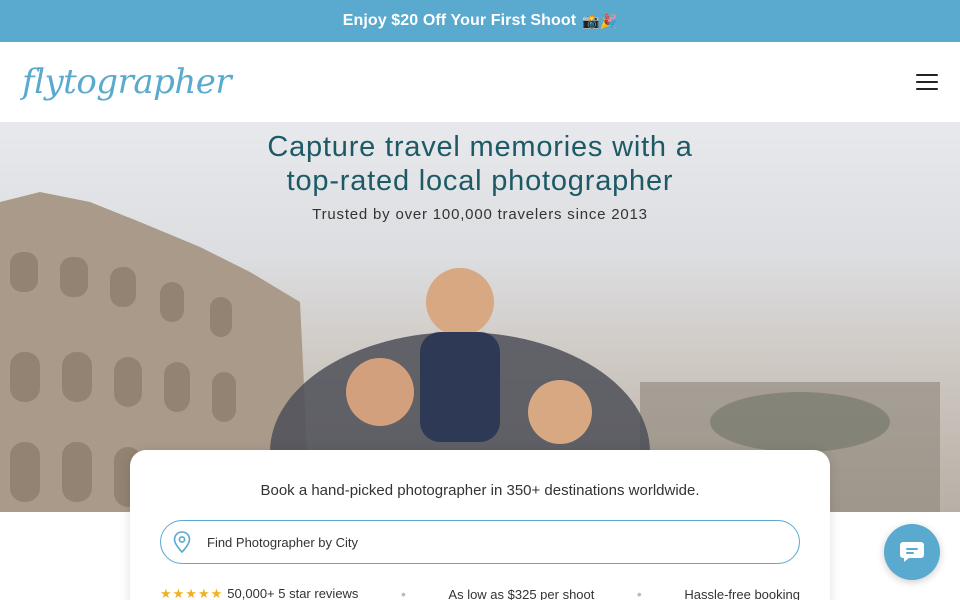  Describe the element at coordinates (487, 542) in the screenshot. I see `city-search-input` at that location.